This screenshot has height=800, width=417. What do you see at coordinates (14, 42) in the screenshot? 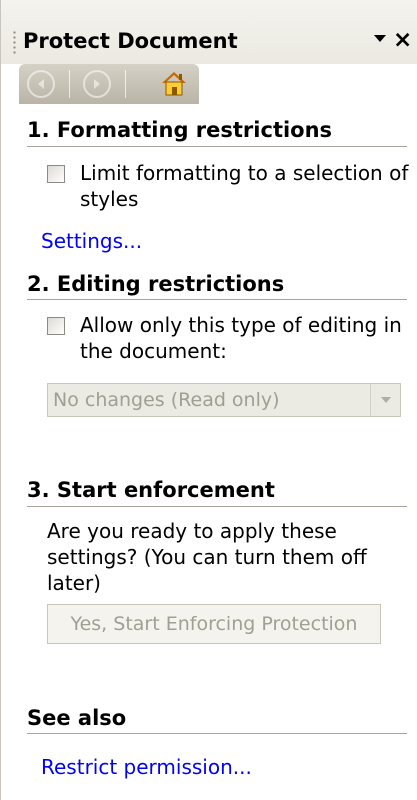
I see `drag-grip-icon` at bounding box center [14, 42].